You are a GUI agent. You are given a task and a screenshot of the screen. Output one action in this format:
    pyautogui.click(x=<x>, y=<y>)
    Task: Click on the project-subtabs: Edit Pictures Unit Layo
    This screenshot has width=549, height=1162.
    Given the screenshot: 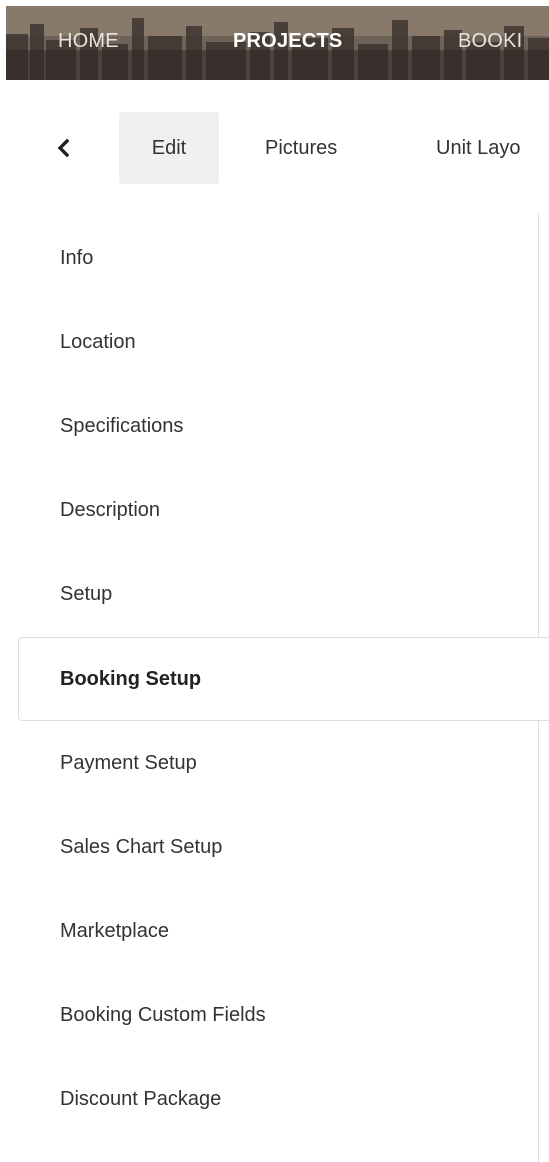 What is the action you would take?
    pyautogui.click(x=274, y=148)
    